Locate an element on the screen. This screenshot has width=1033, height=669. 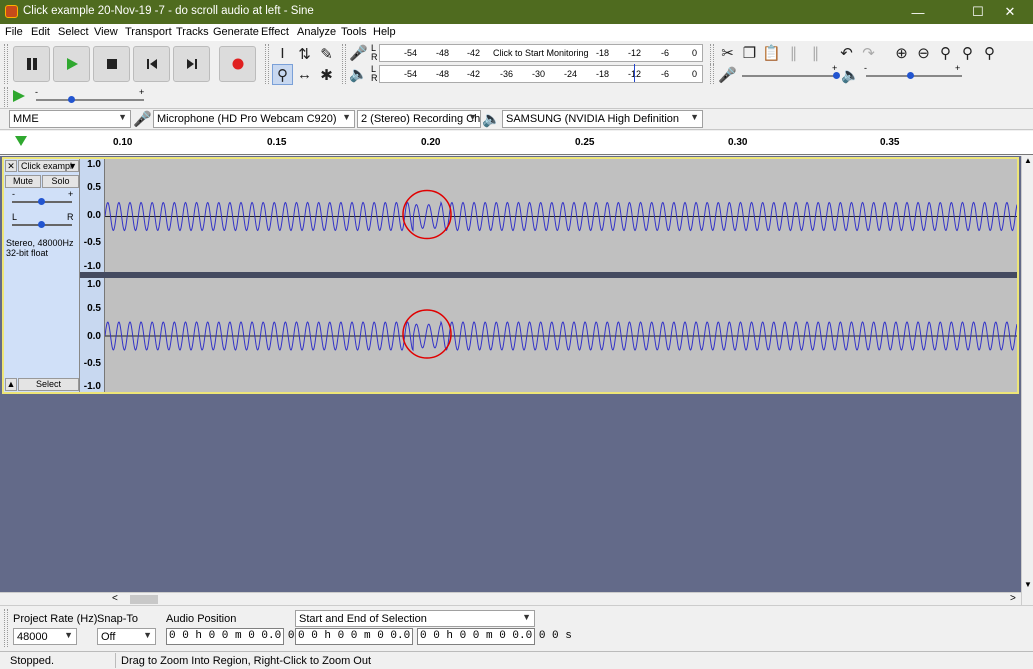
zoom-in-icon: ⊕ is located at coordinates (901, 52).